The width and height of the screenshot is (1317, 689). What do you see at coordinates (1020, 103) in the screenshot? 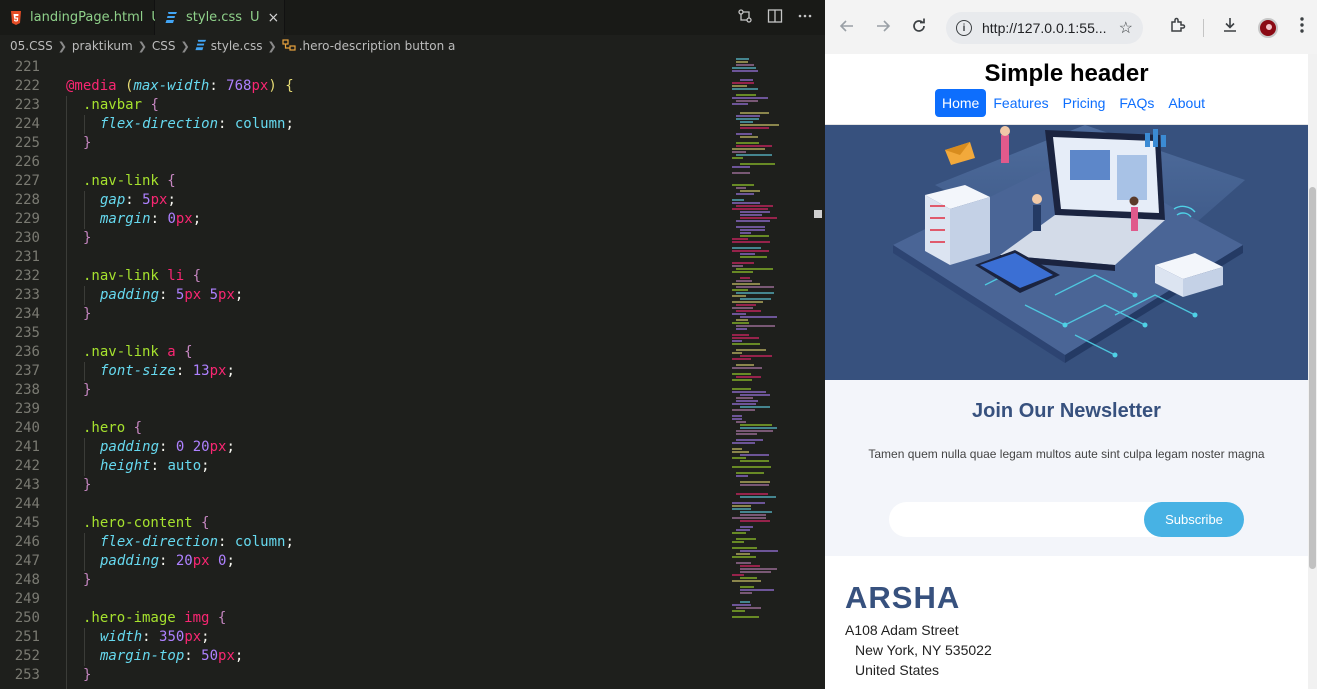
I see `nav-link-features: Features` at bounding box center [1020, 103].